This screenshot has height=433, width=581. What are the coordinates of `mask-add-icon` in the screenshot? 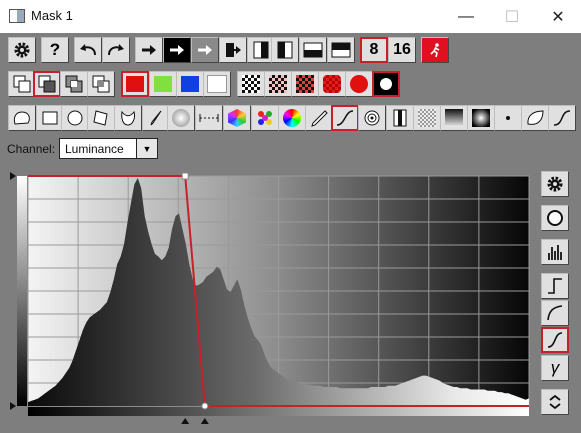 It's located at (22, 84).